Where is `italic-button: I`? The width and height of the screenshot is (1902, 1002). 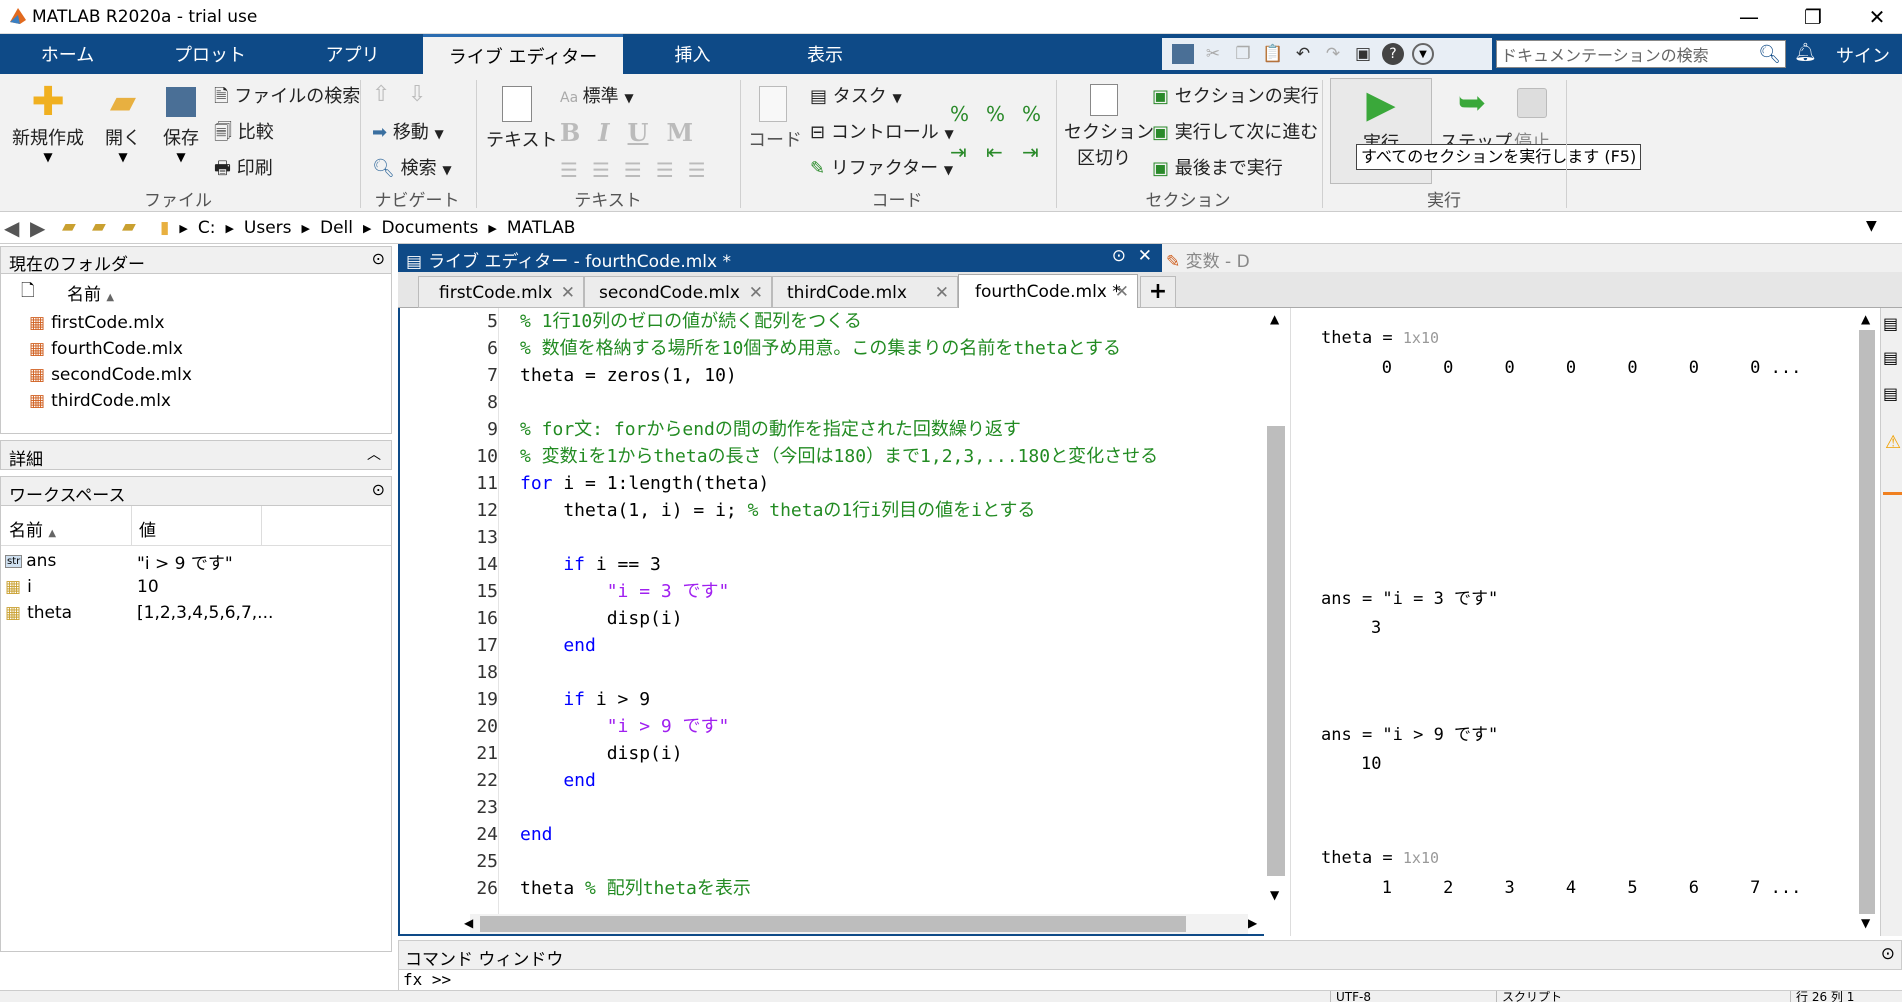
italic-button: I is located at coordinates (603, 132).